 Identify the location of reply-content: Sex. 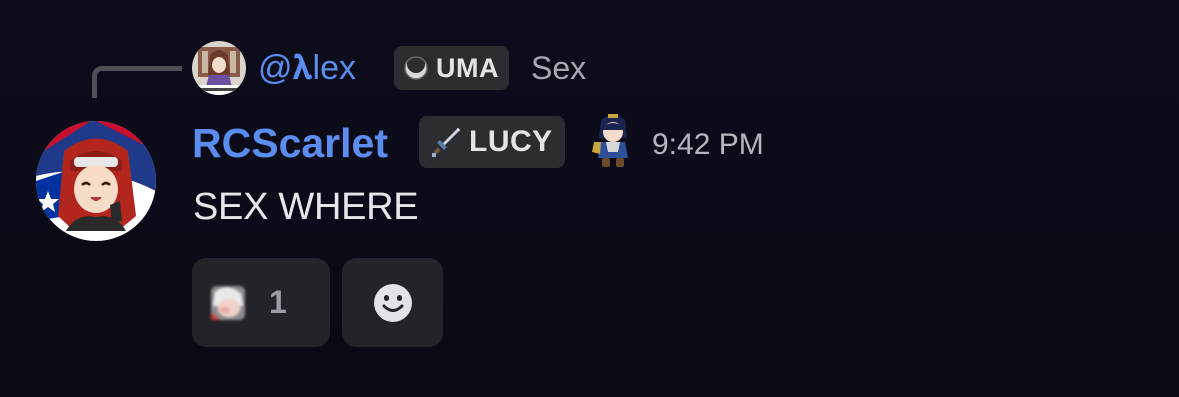
(558, 68).